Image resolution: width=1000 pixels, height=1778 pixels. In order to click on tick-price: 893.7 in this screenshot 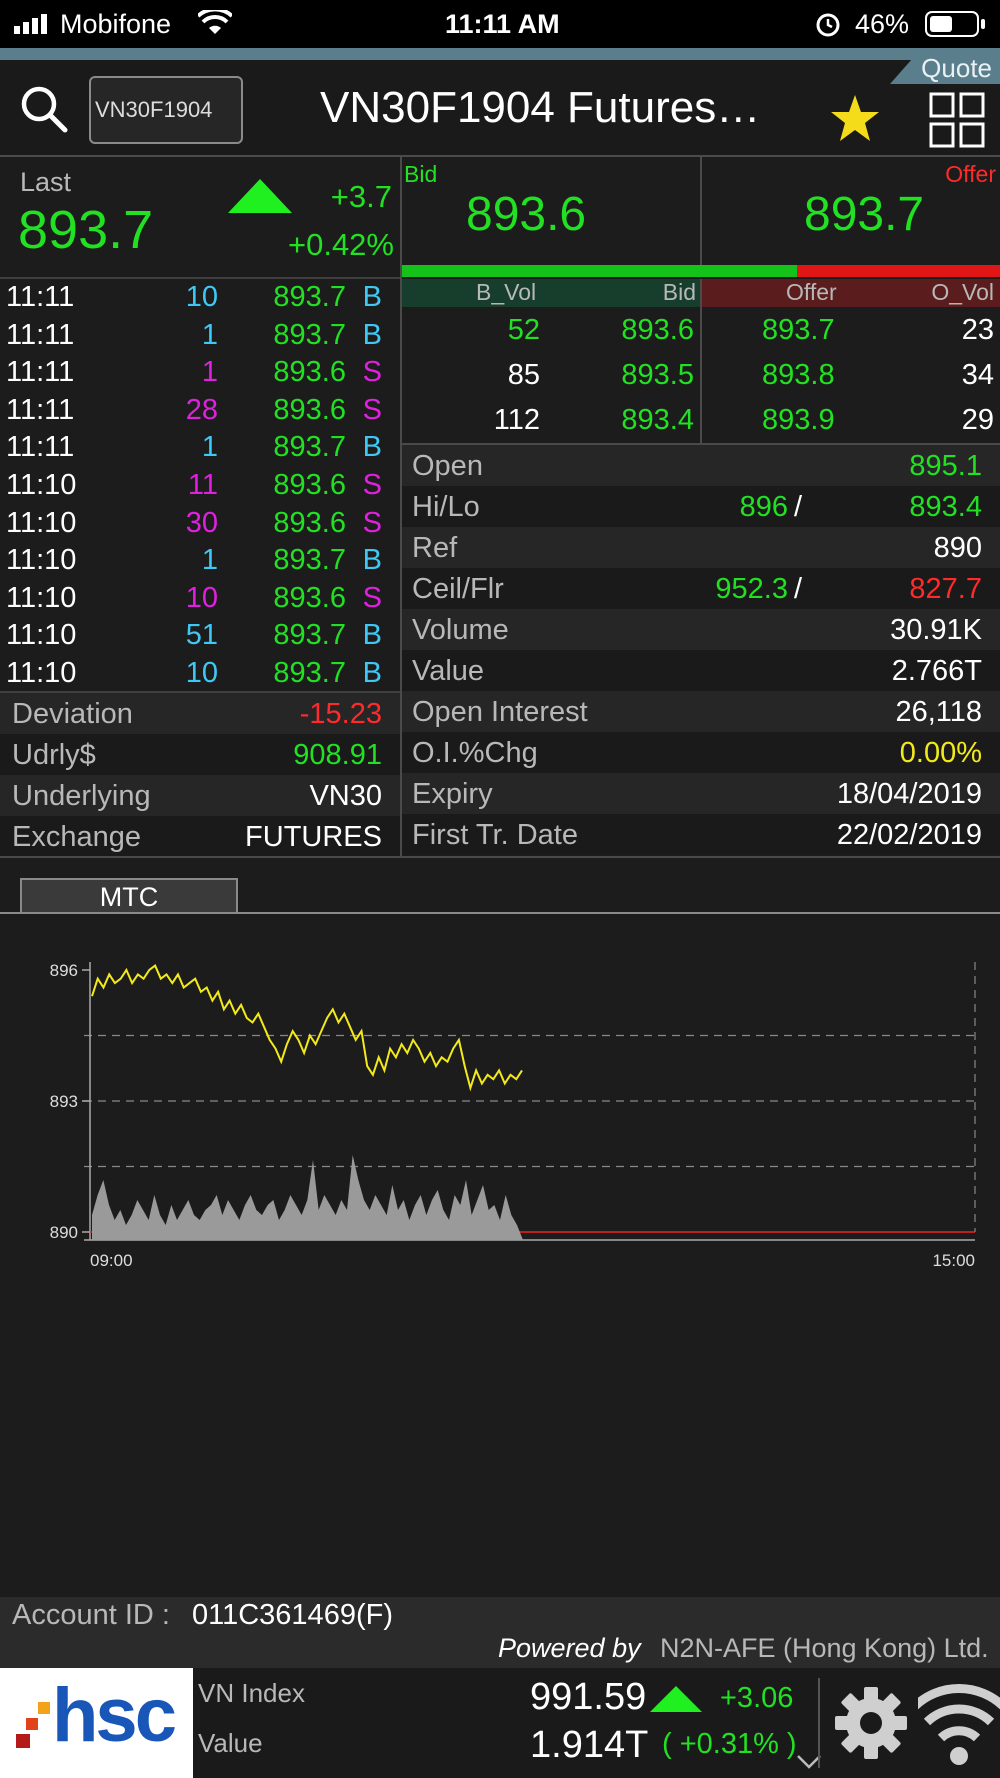, I will do `click(309, 297)`.